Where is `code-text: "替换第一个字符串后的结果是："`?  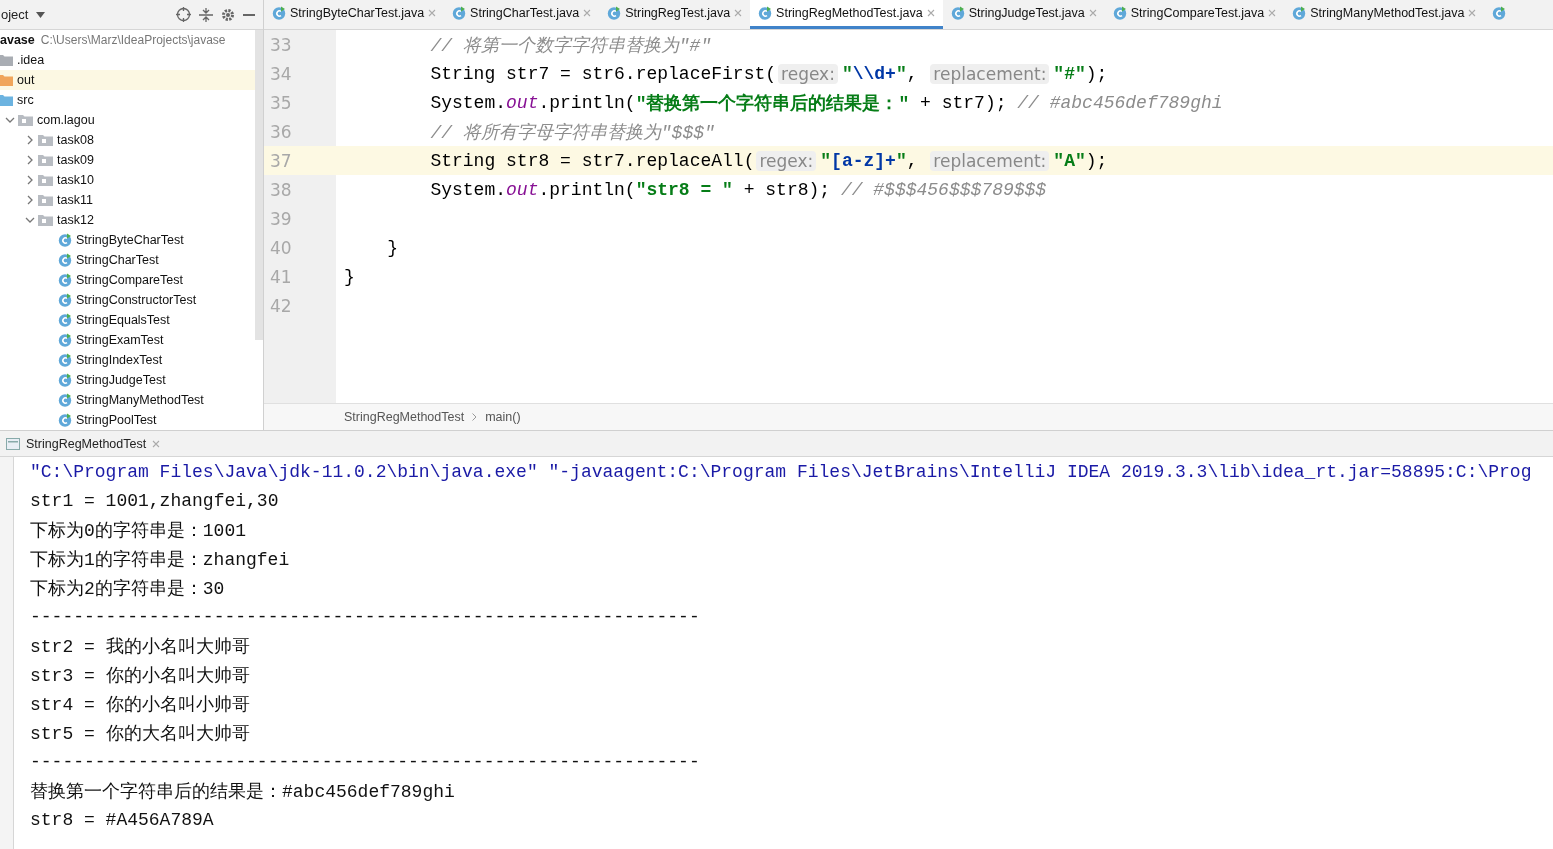 code-text: "替换第一个字符串后的结果是：" is located at coordinates (772, 103).